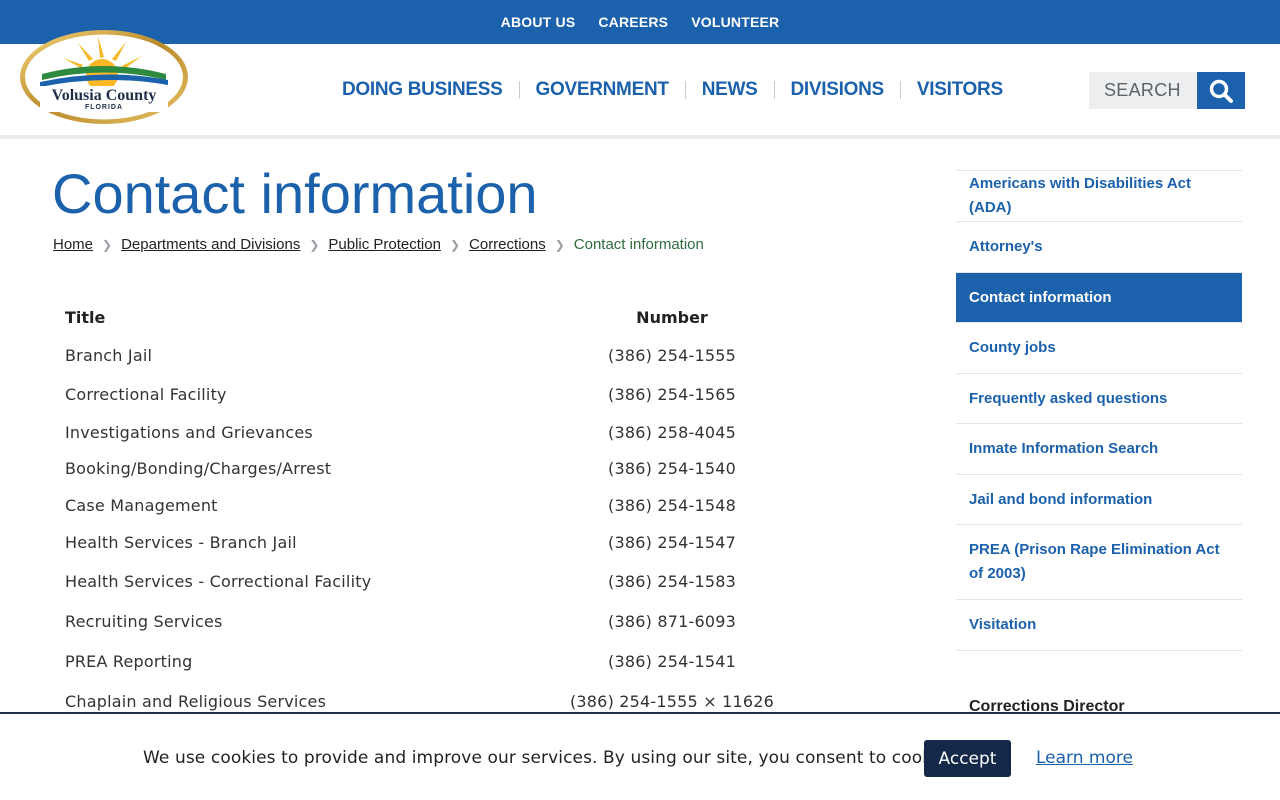 Image resolution: width=1280 pixels, height=800 pixels. Describe the element at coordinates (1143, 90) in the screenshot. I see `search-input: SEARCH` at that location.